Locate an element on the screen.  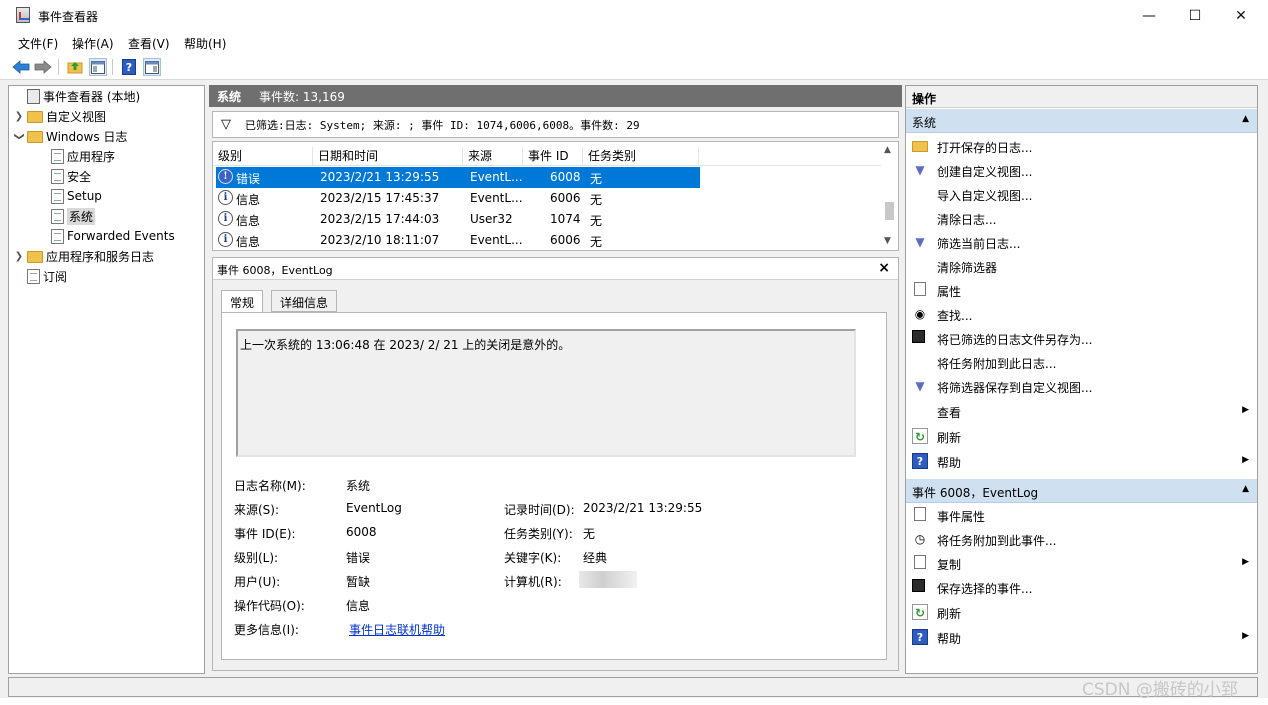
show-hide-tree-icon is located at coordinates (98, 67).